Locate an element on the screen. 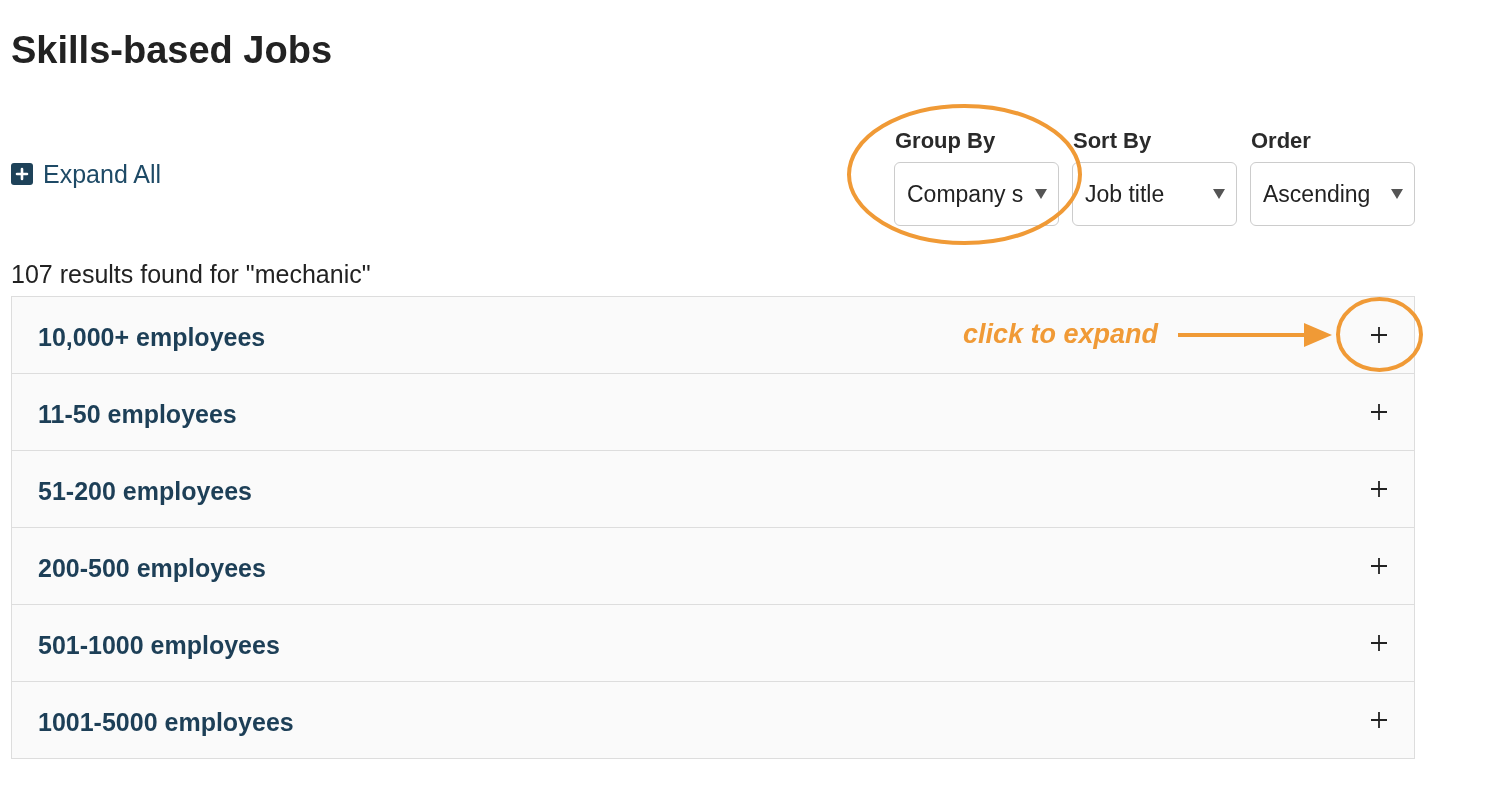  group-heading: 51-200 employees is located at coordinates (145, 491).